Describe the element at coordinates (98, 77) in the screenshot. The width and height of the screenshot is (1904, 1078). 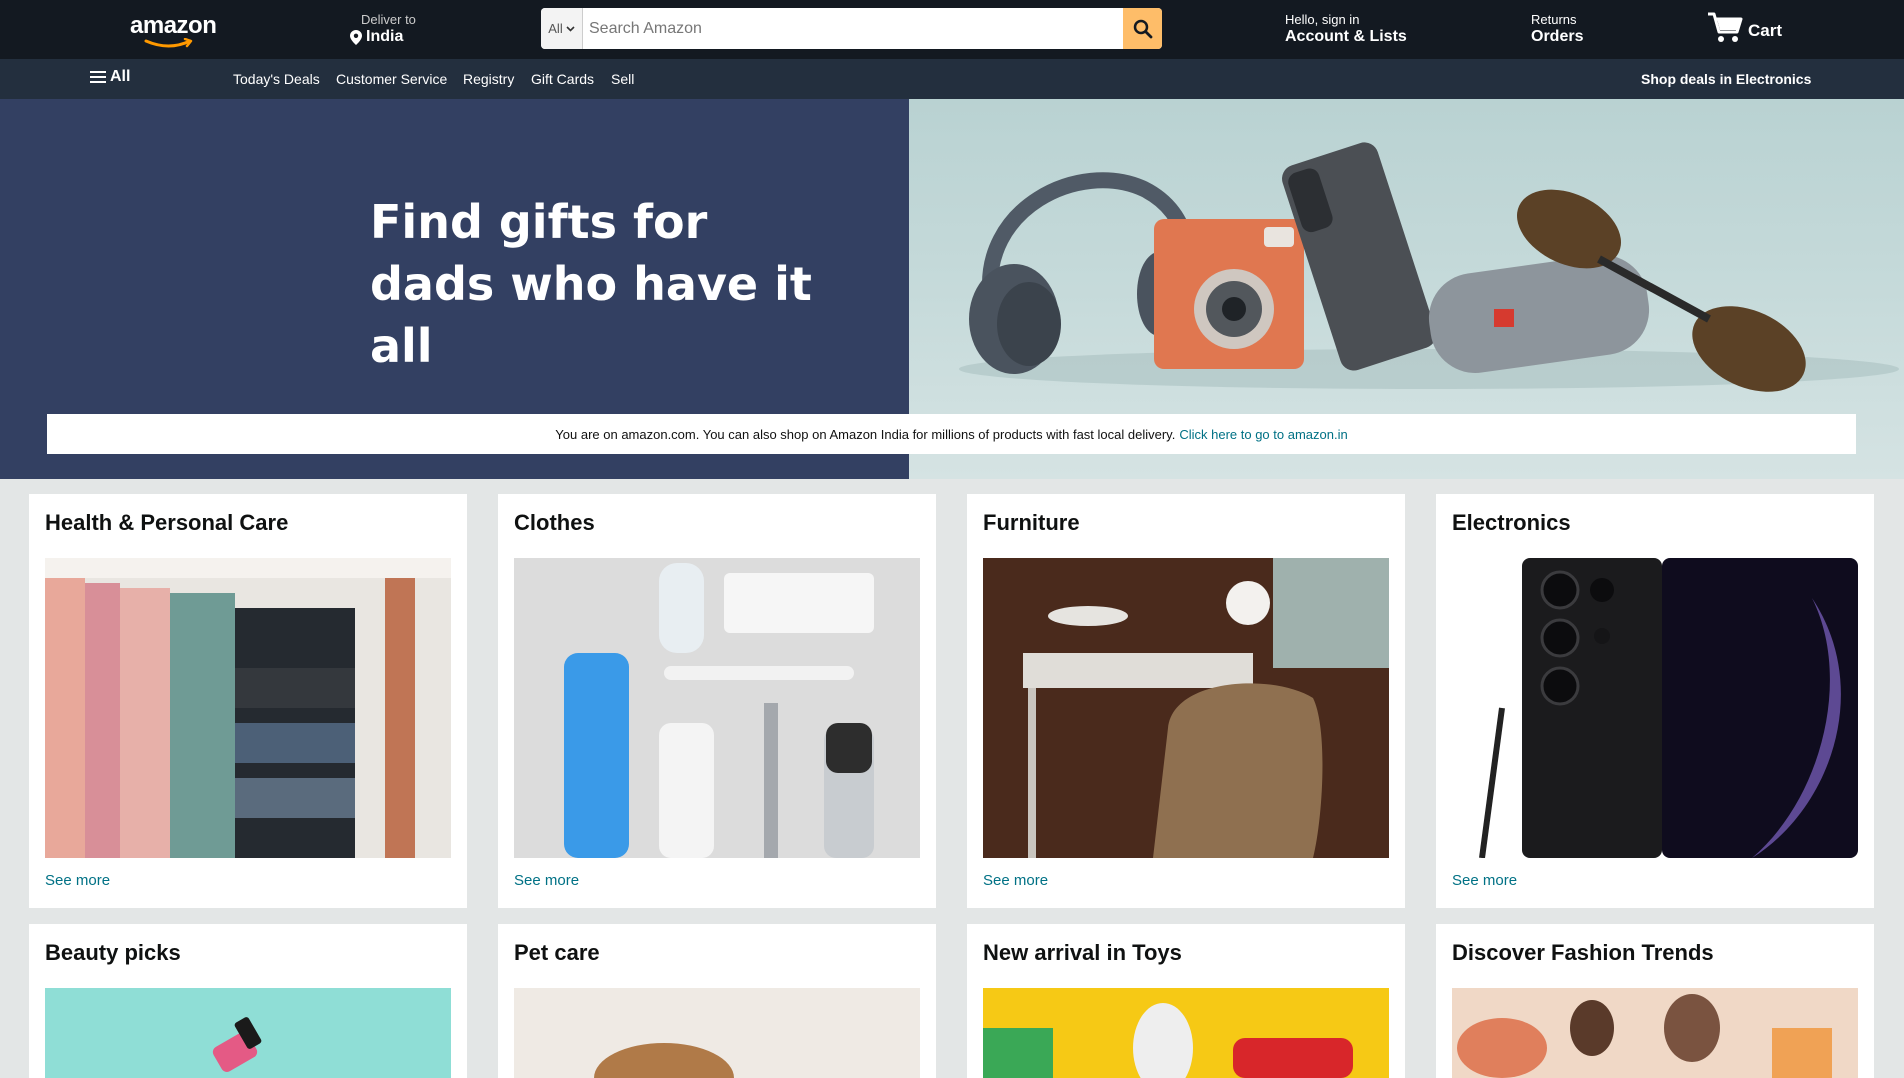
I see `hamburger-menu-icon` at that location.